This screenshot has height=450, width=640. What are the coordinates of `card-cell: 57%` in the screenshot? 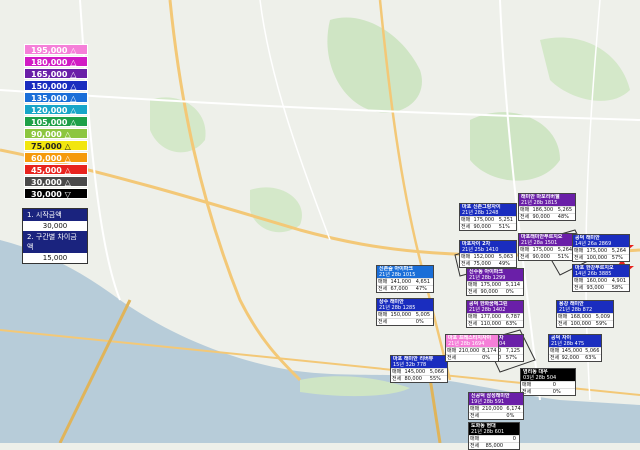 It's located at (619, 257).